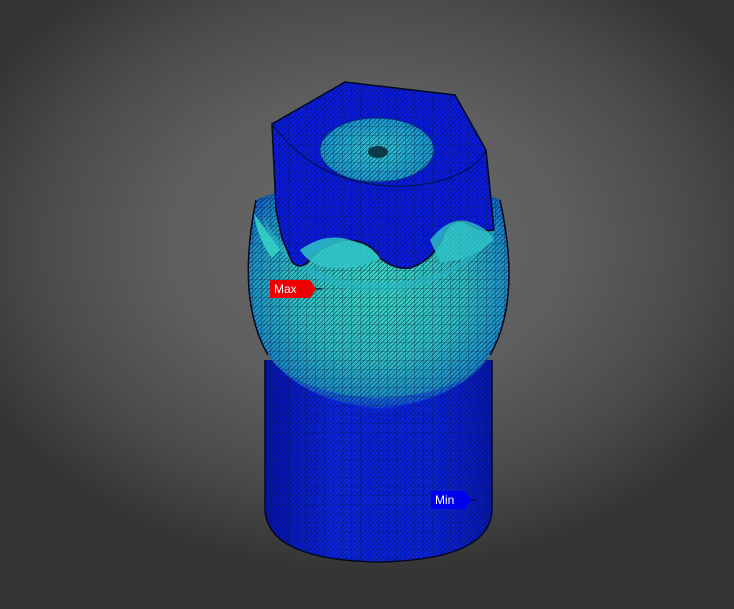 The image size is (734, 609). I want to click on hex-knob, so click(374, 175).